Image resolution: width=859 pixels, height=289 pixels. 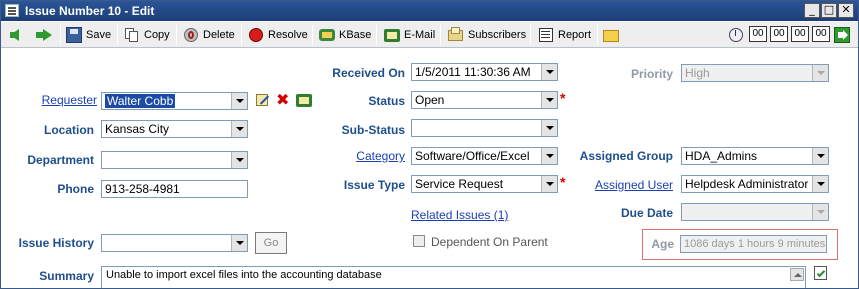 What do you see at coordinates (54, 100) in the screenshot?
I see `requester-label: Requester` at bounding box center [54, 100].